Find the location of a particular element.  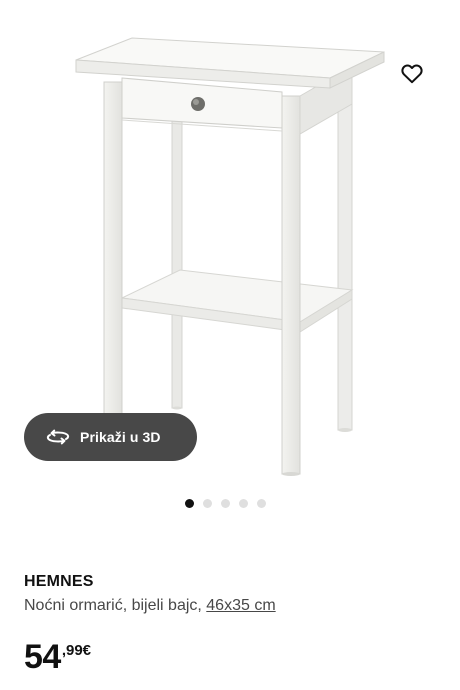

product-description: Noćni ormarić, bijeli bajc, 46x35 cm is located at coordinates (150, 606).